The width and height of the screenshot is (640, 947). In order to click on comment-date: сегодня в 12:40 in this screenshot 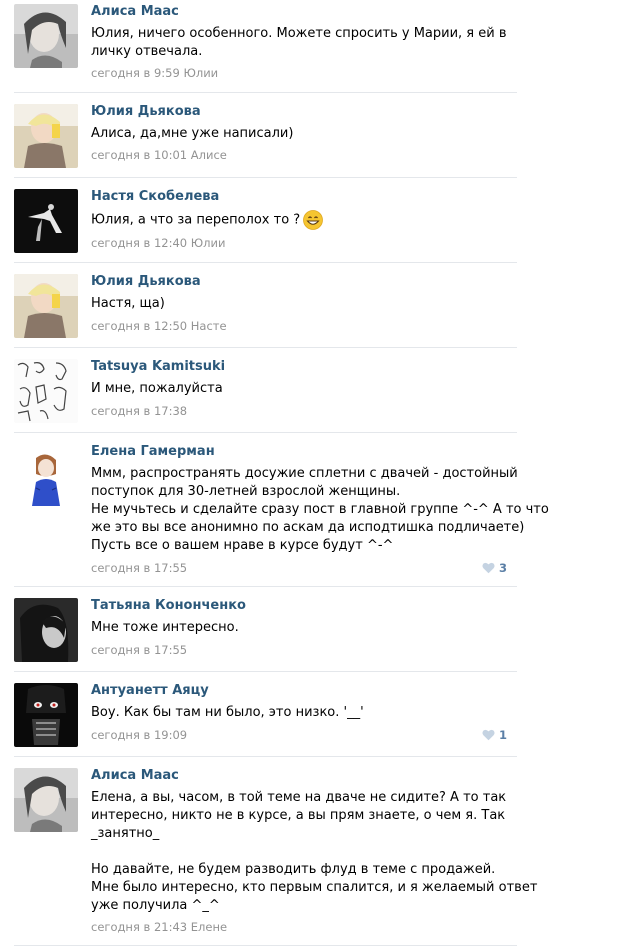, I will do `click(139, 243)`.